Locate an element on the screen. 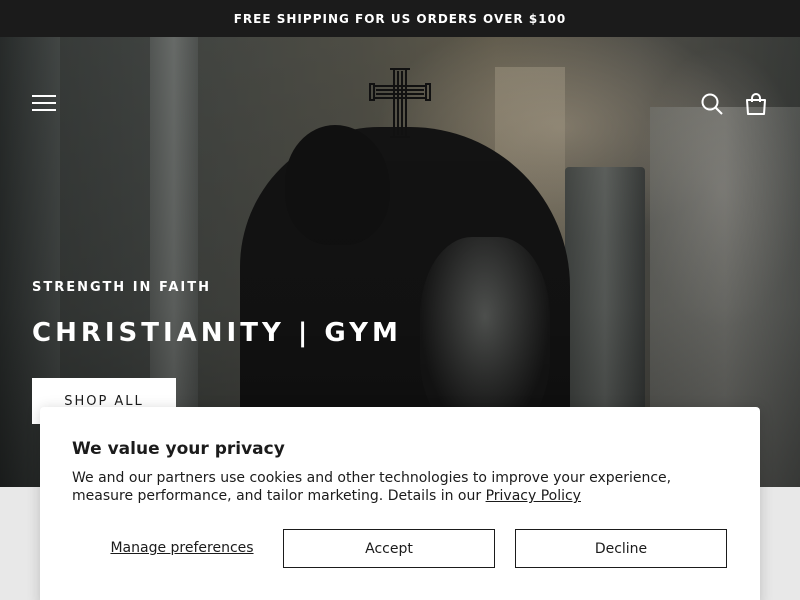  privacy-policy-link: Privacy Policy is located at coordinates (533, 496).